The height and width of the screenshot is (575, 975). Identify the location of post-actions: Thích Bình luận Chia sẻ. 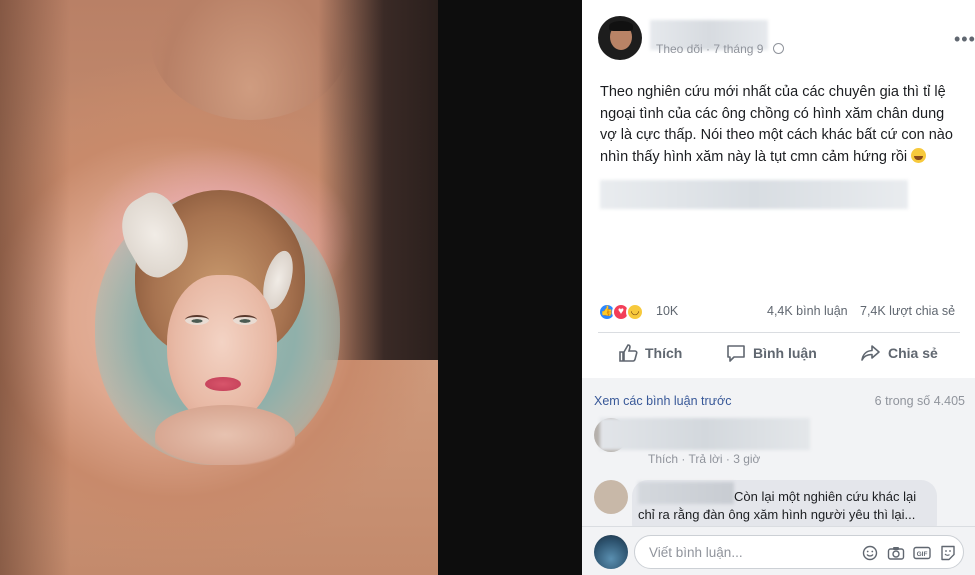
(779, 354).